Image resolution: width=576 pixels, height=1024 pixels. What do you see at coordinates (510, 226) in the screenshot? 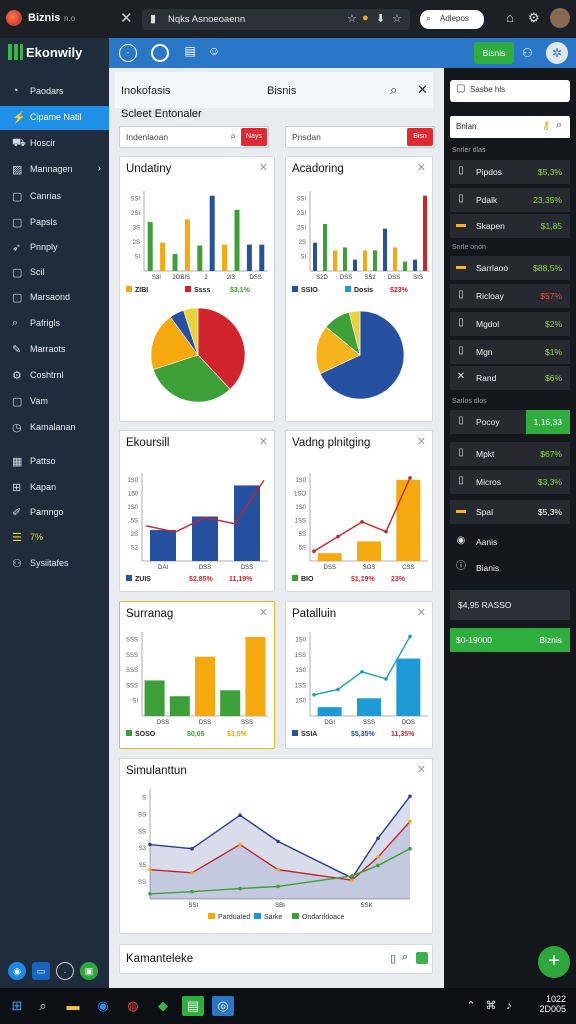
I see `side-list-item: ▬ Skapen $1,85` at bounding box center [510, 226].